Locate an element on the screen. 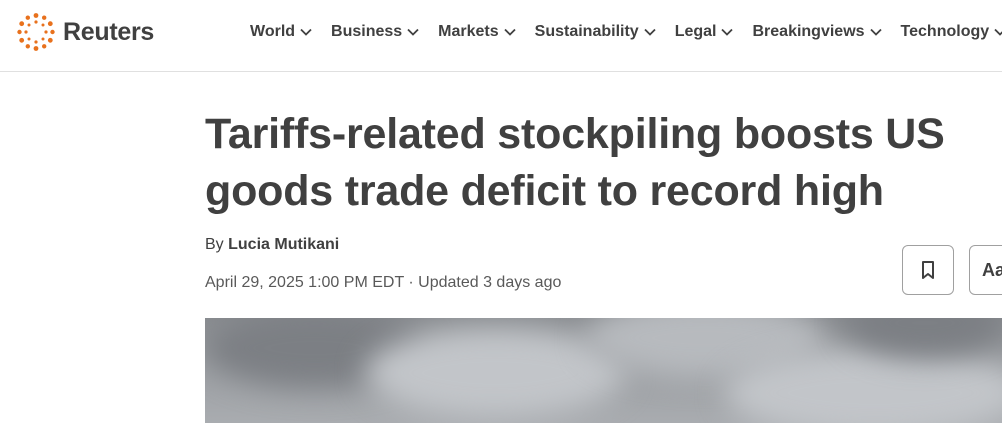  headline-line-2: goods trade deficit to record high is located at coordinates (544, 191).